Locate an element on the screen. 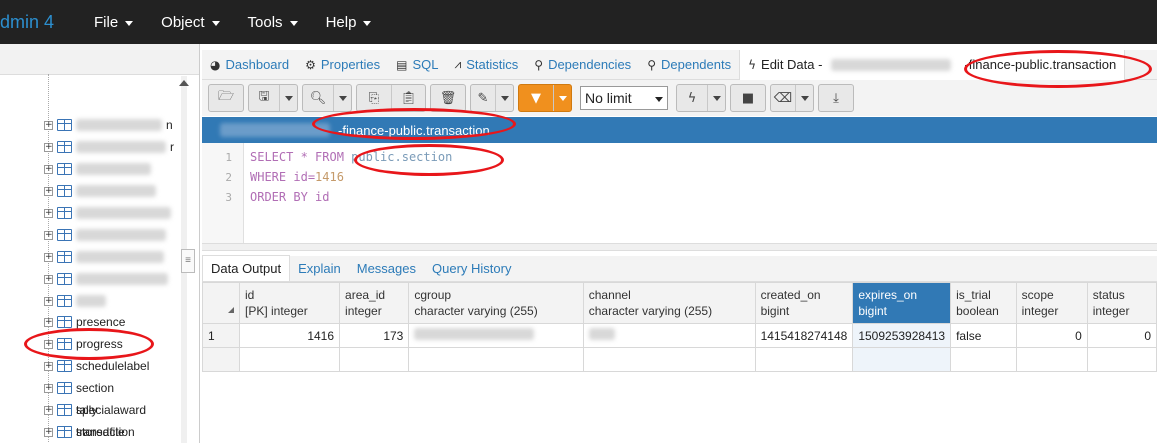 The image size is (1157, 443). tab-sql: ▤ SQL is located at coordinates (417, 65).